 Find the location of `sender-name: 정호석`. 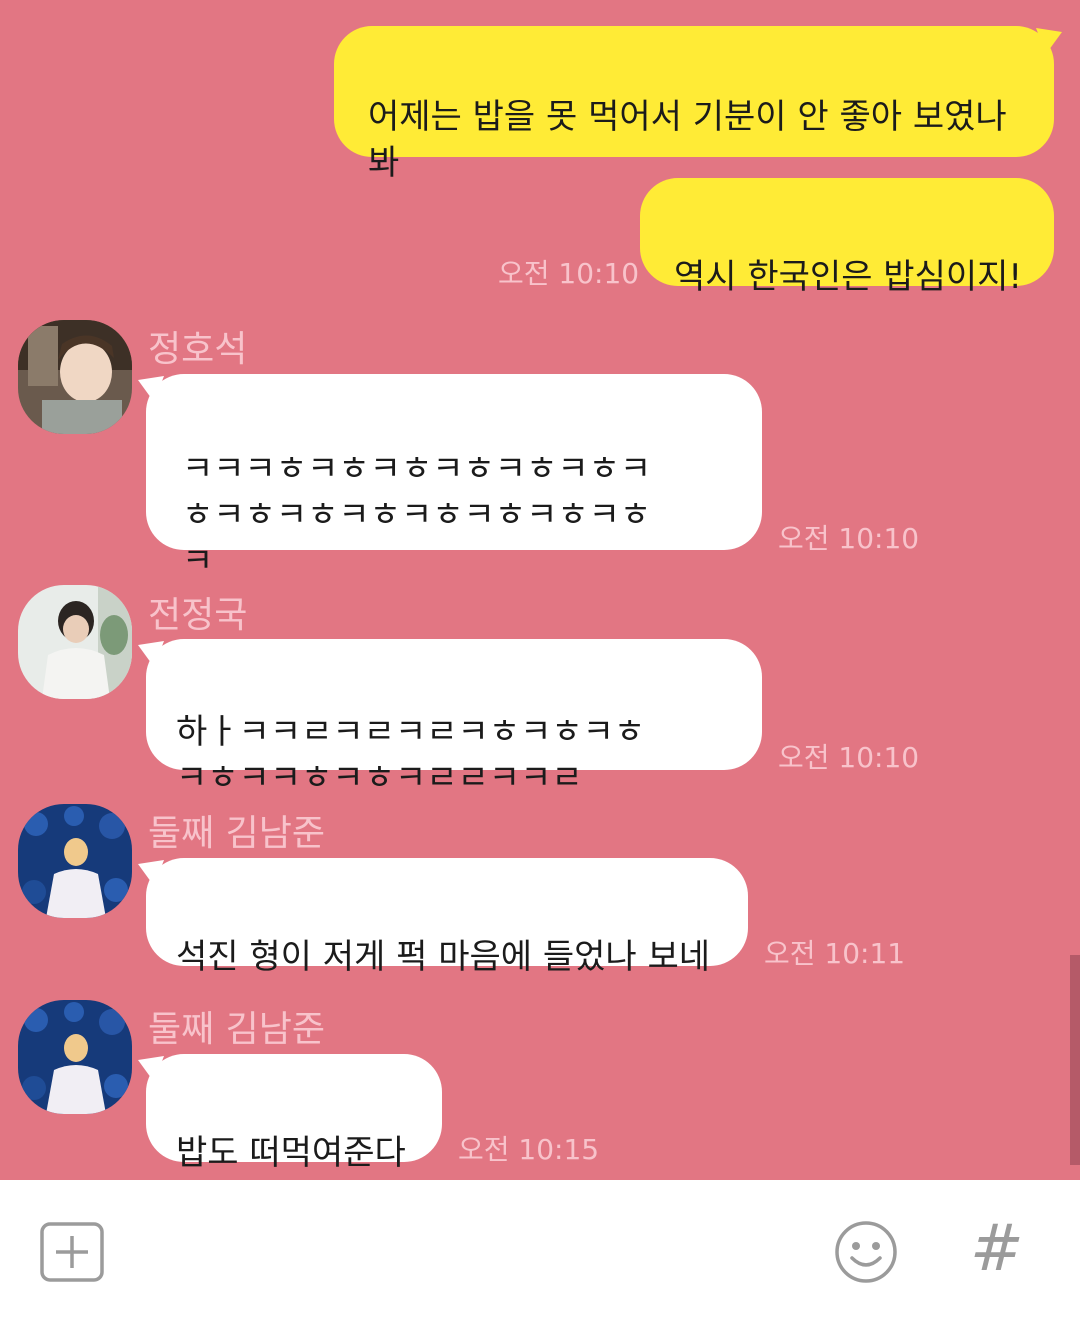

sender-name: 정호석 is located at coordinates (198, 349).